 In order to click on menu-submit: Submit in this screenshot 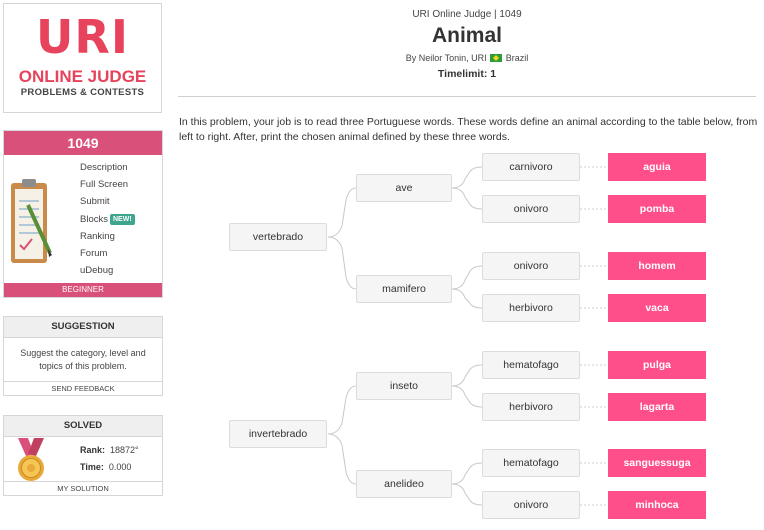, I will do `click(107, 203)`.